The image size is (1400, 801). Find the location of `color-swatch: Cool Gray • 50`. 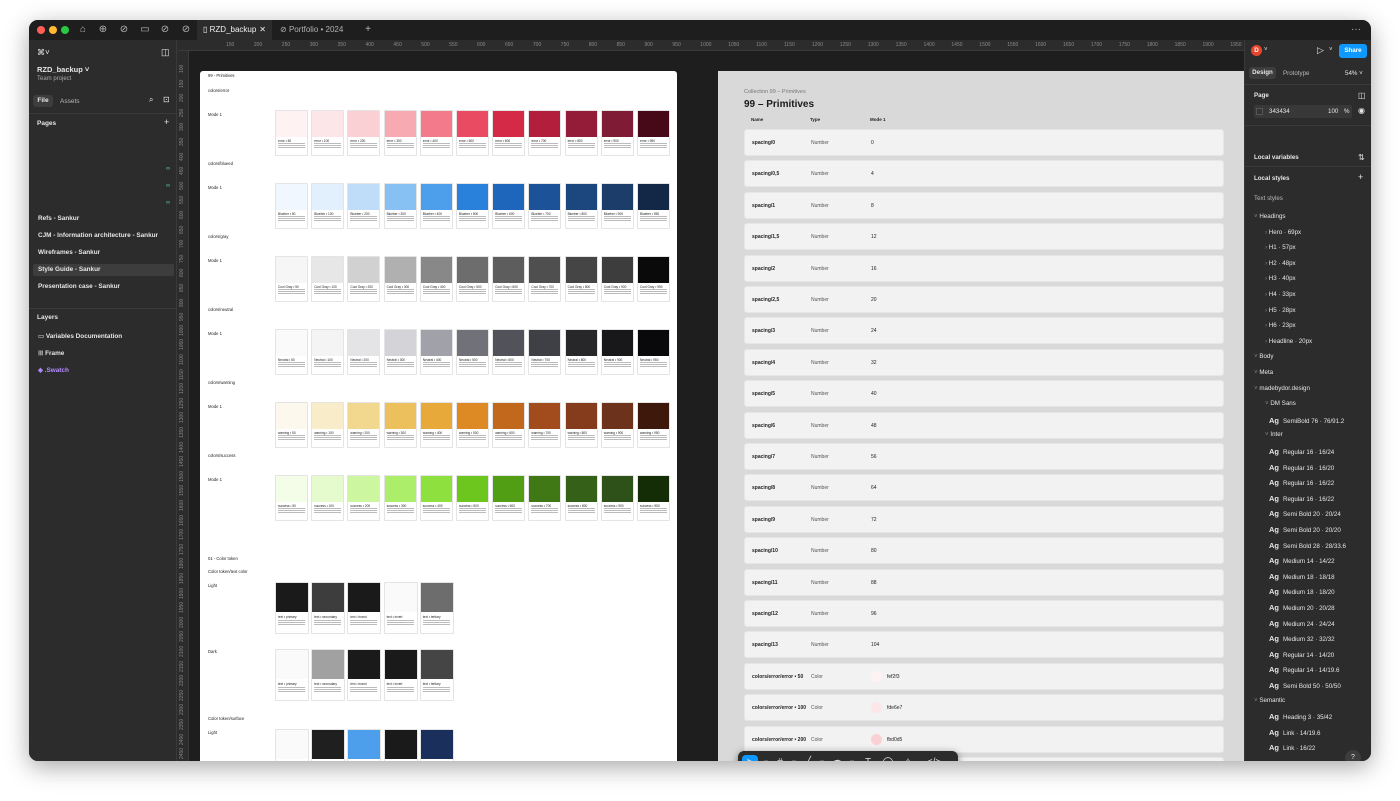

color-swatch: Cool Gray • 50 is located at coordinates (291, 279).